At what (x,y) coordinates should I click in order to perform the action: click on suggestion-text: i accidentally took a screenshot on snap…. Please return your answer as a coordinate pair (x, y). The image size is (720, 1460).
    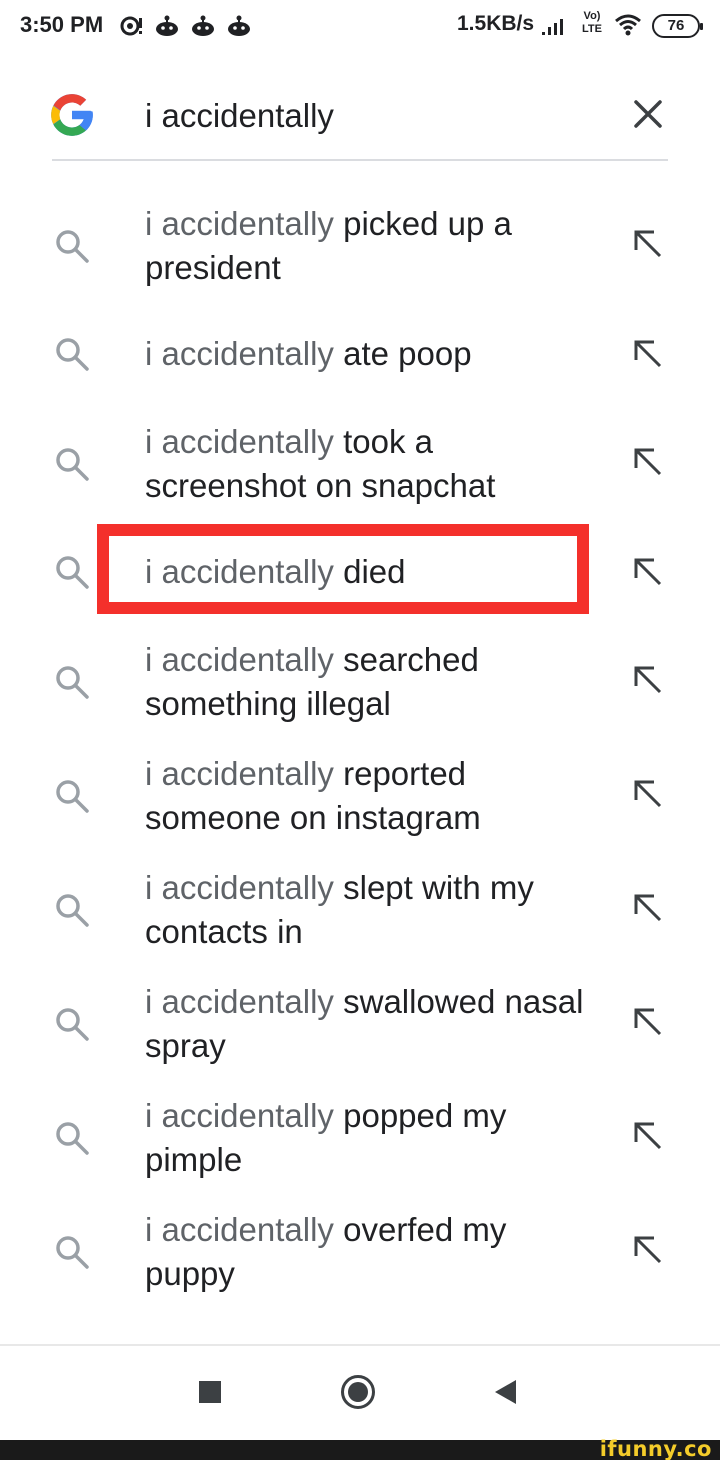
    Looking at the image, I should click on (370, 464).